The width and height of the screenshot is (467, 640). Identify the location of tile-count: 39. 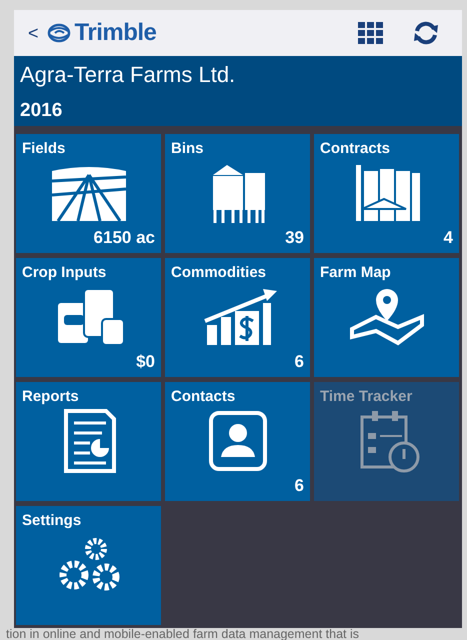
(294, 238).